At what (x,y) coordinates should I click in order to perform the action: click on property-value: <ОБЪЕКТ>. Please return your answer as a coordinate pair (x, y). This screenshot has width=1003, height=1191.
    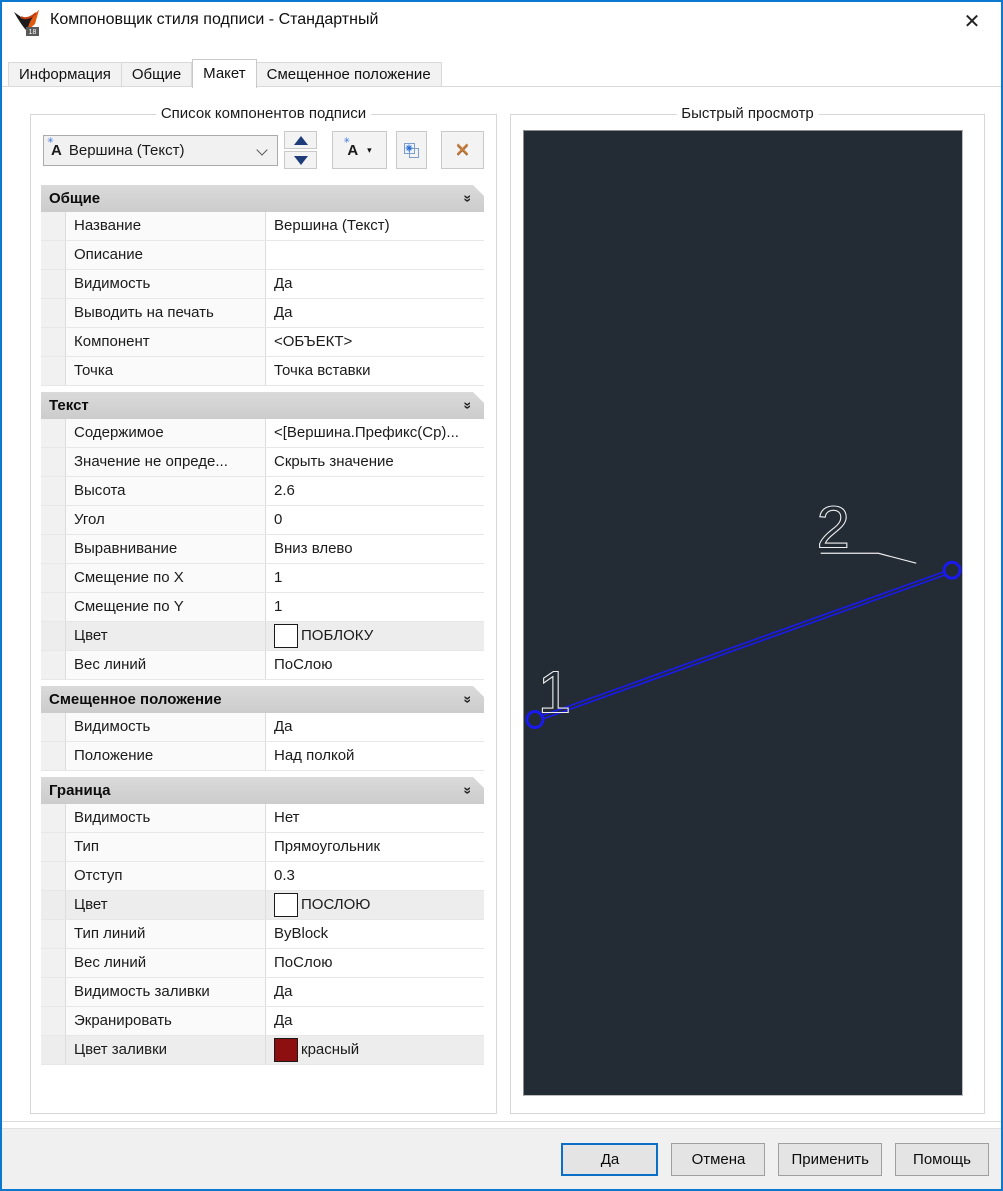
    Looking at the image, I should click on (375, 342).